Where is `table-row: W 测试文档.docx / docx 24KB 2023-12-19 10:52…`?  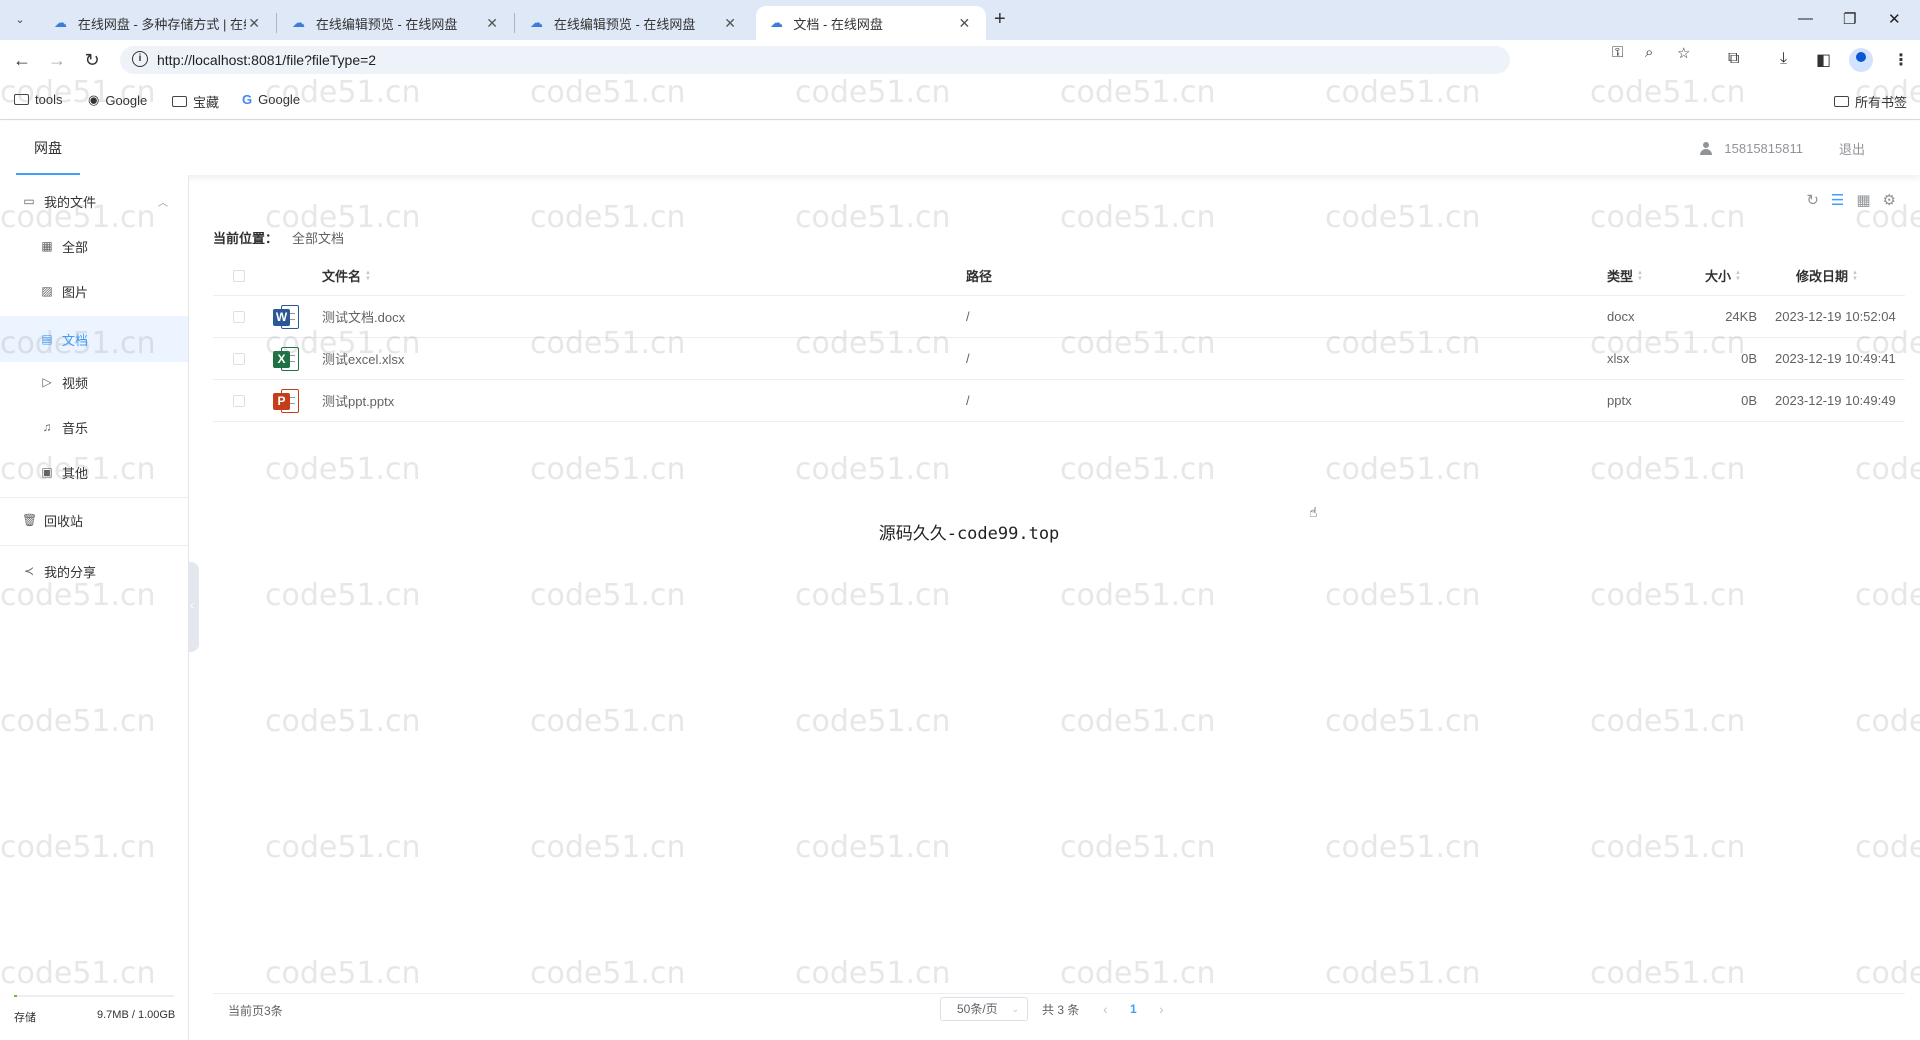
table-row: W 测试文档.docx / docx 24KB 2023-12-19 10:52… is located at coordinates (1059, 317).